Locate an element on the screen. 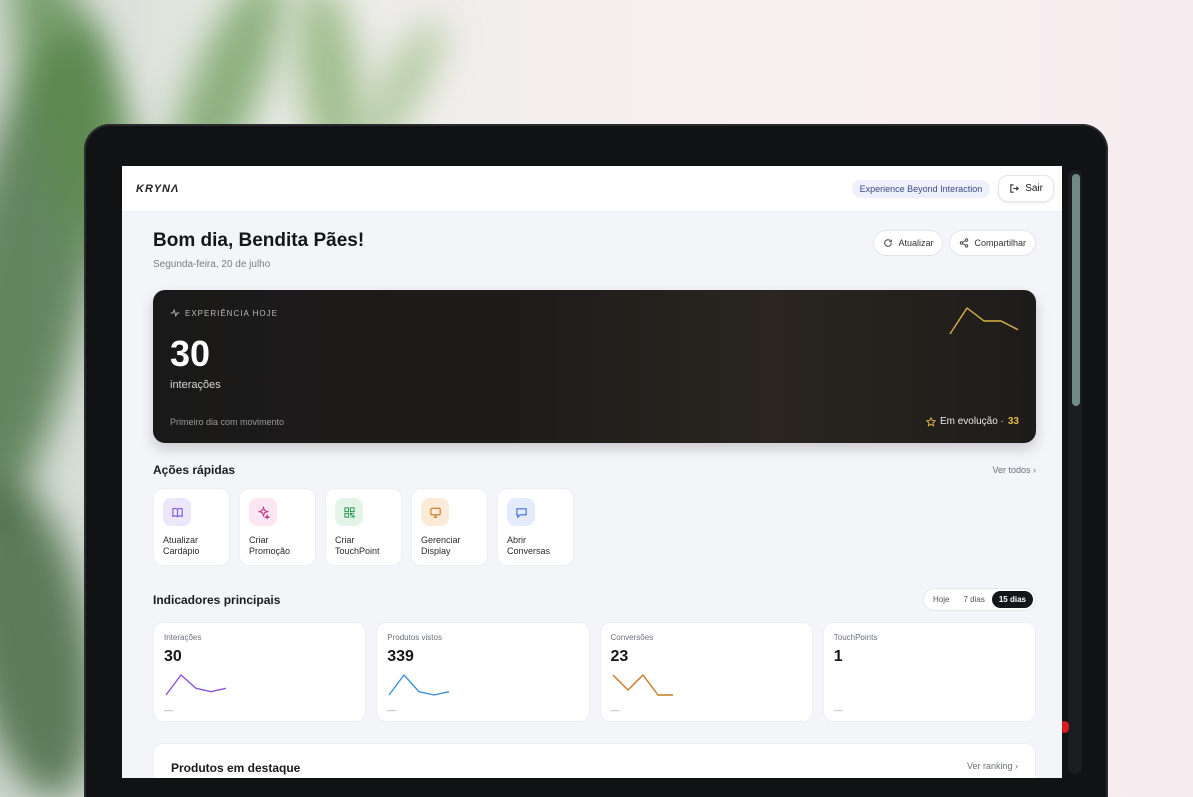  tagline-badge: Experience Beyond Interaction is located at coordinates (921, 188).